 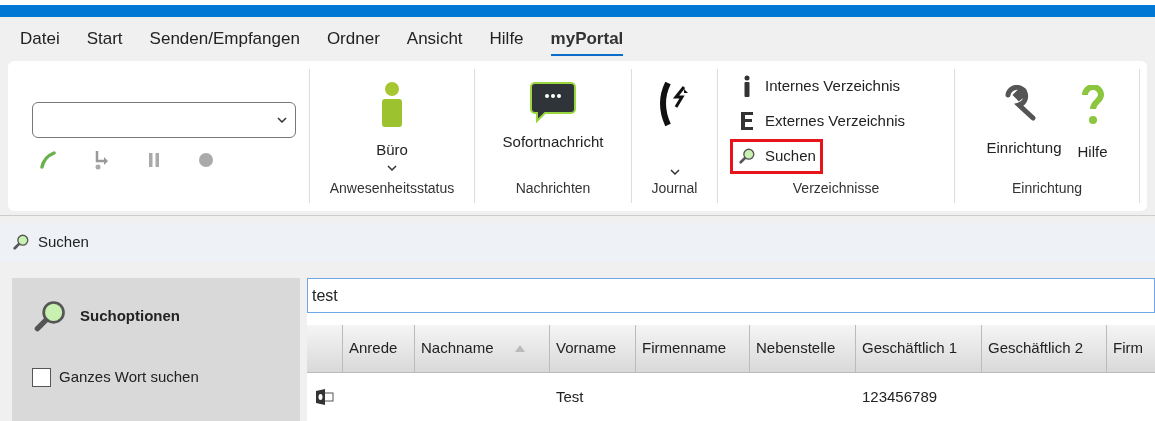 What do you see at coordinates (747, 86) in the screenshot?
I see `info-icon` at bounding box center [747, 86].